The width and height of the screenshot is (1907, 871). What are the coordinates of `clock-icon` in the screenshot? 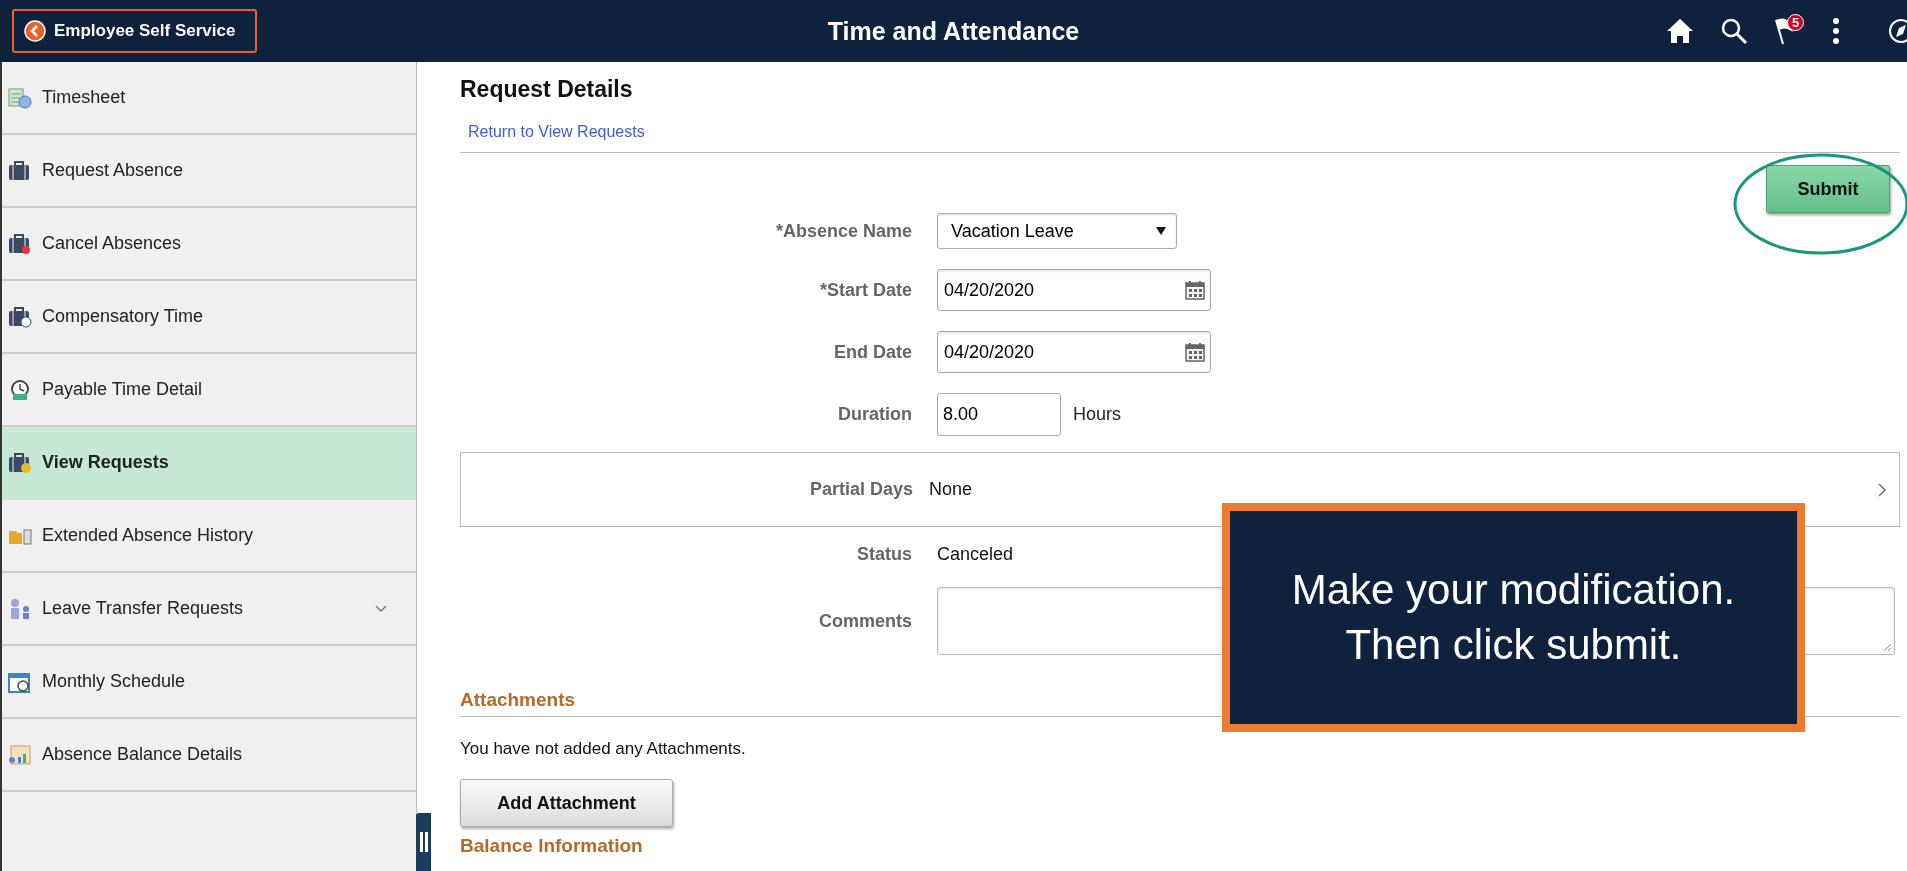 It's located at (20, 389).